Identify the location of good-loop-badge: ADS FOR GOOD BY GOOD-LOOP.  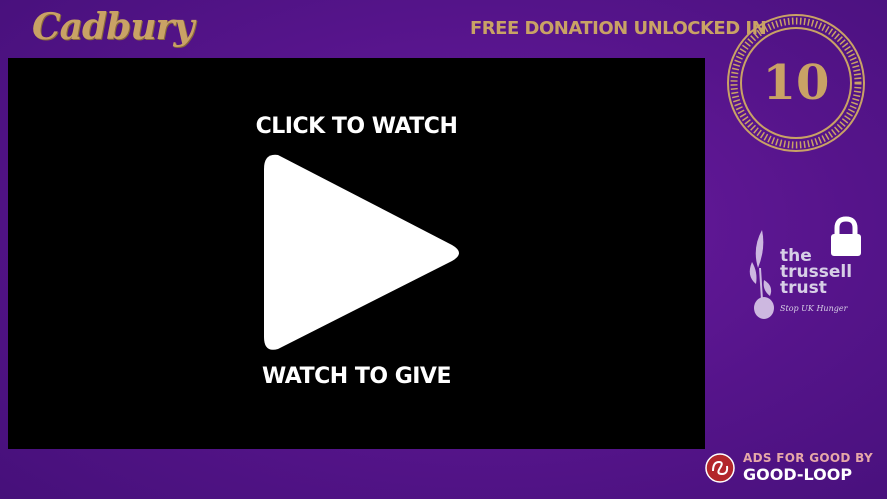
(796, 468).